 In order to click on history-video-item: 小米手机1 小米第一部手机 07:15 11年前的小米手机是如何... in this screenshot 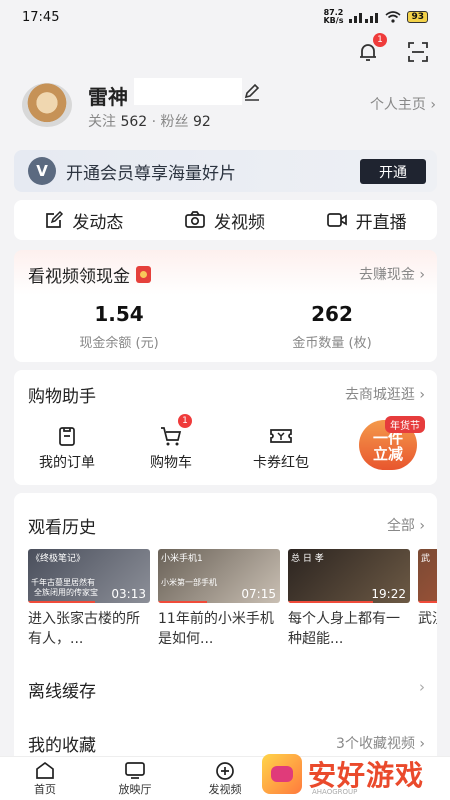, I will do `click(219, 597)`.